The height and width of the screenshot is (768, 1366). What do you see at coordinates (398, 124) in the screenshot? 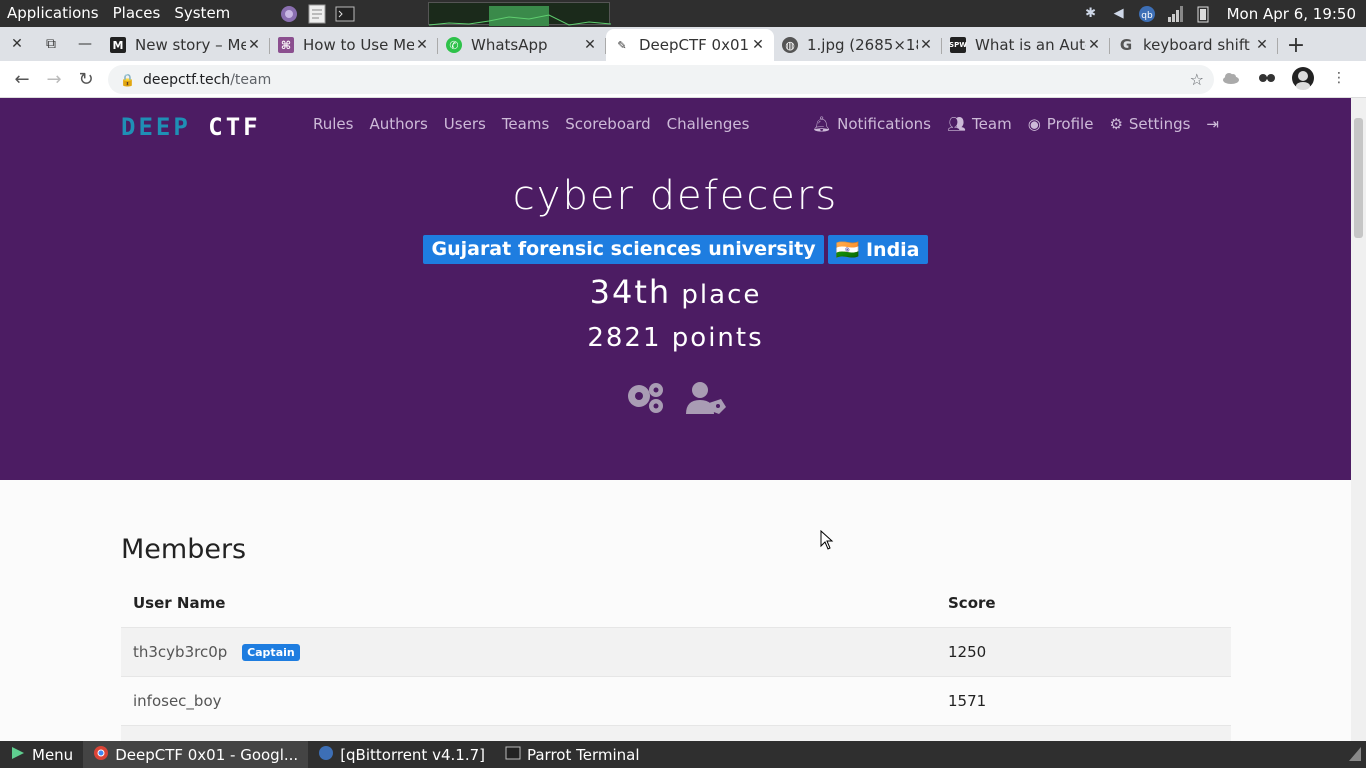
I see `nav-authors: Authors` at bounding box center [398, 124].